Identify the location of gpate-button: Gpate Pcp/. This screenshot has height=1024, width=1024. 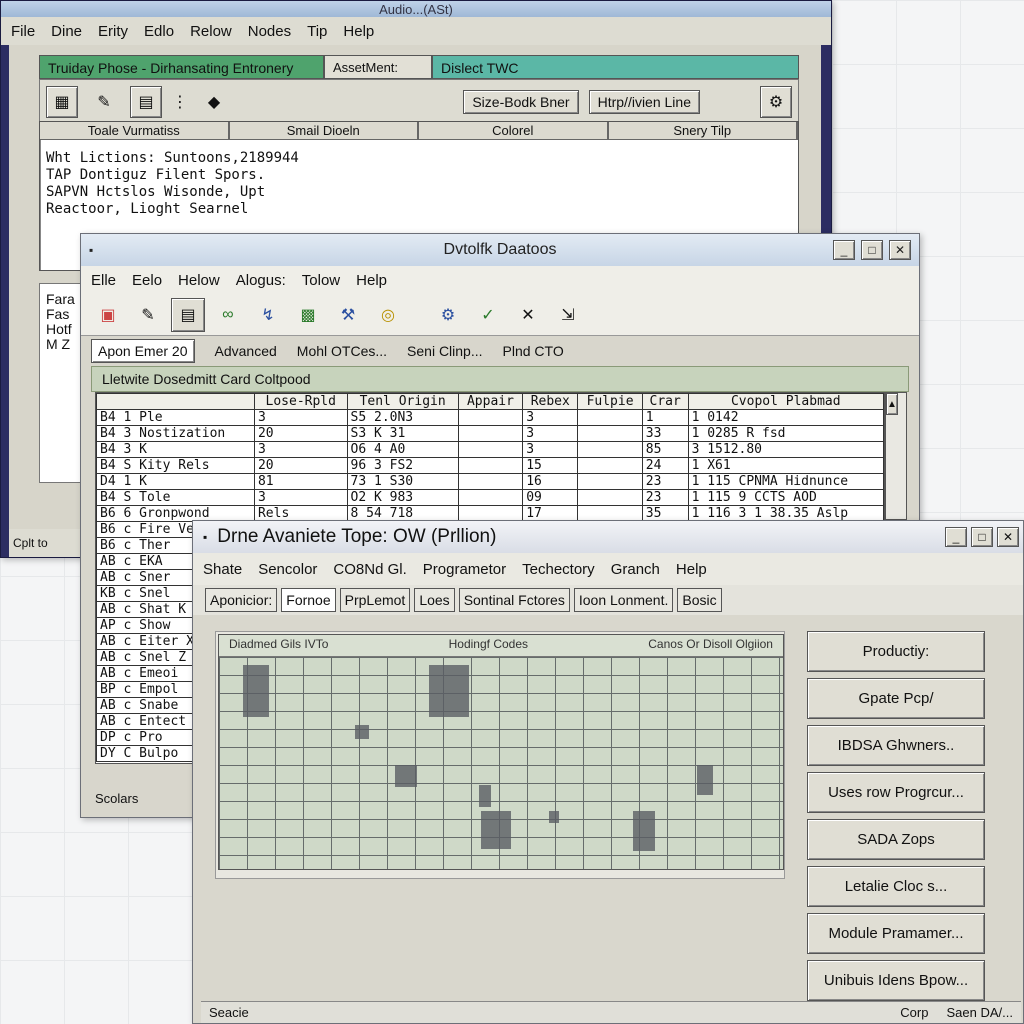
(896, 698).